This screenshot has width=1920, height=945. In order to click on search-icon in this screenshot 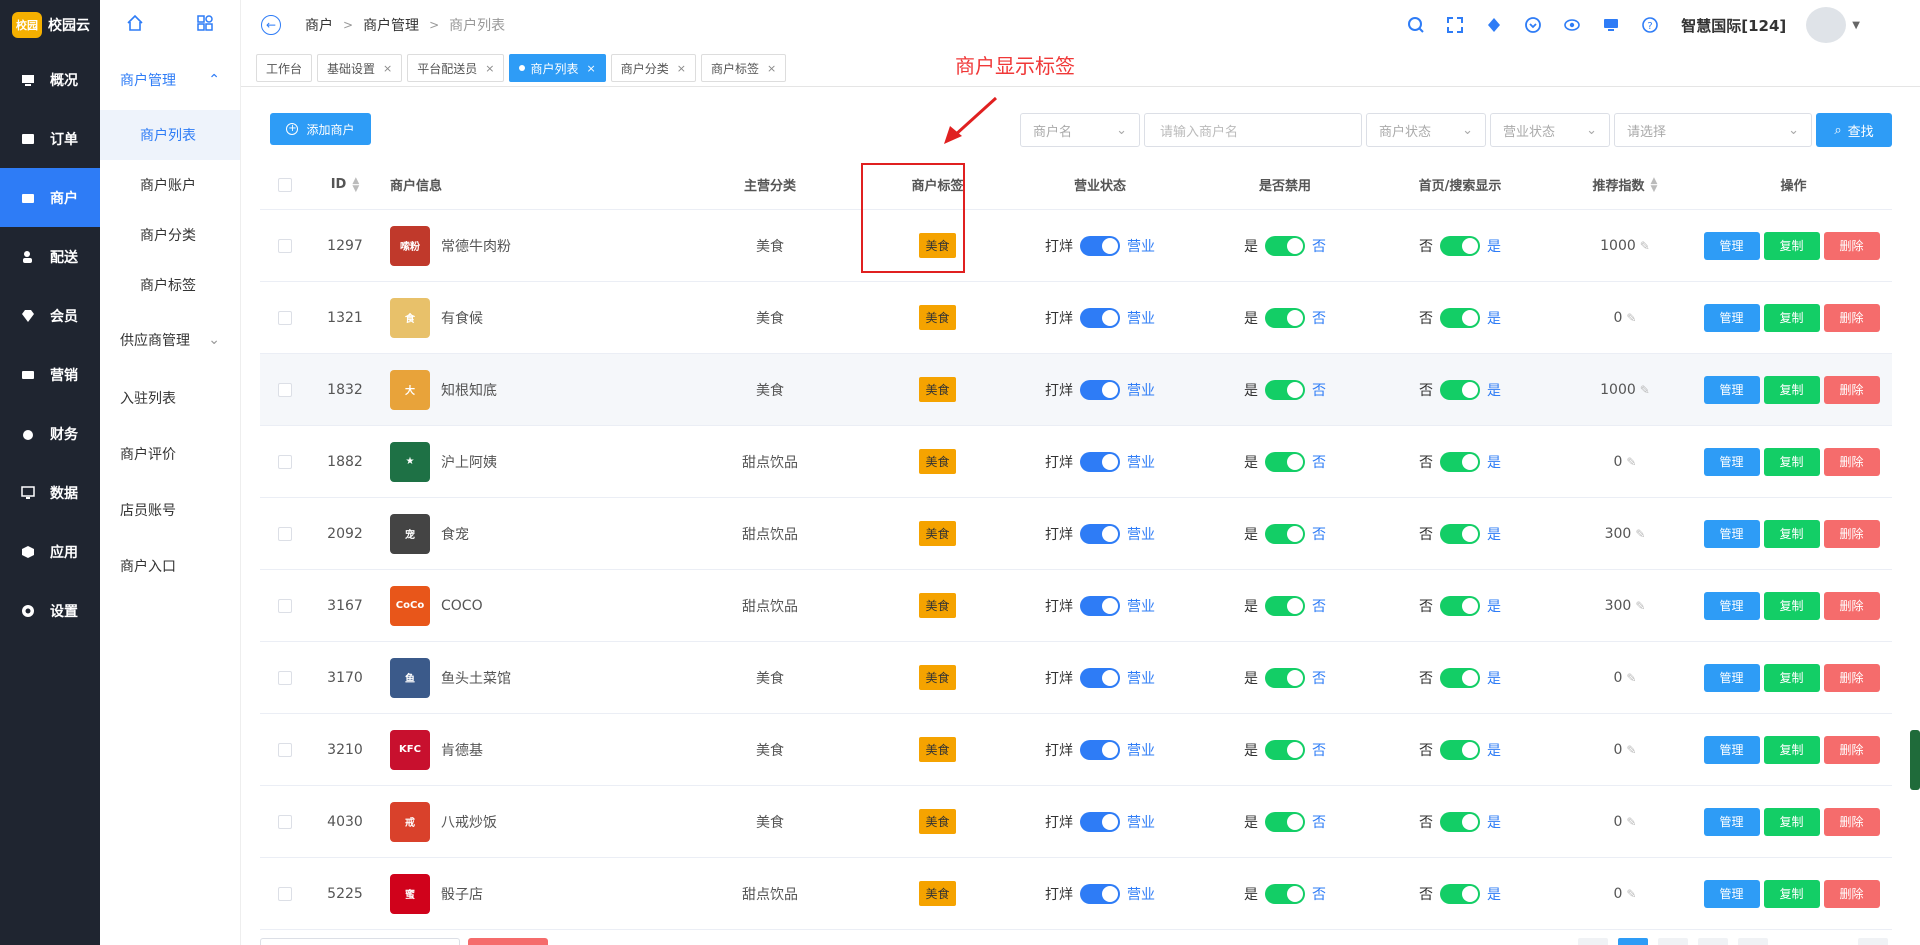, I will do `click(1416, 25)`.